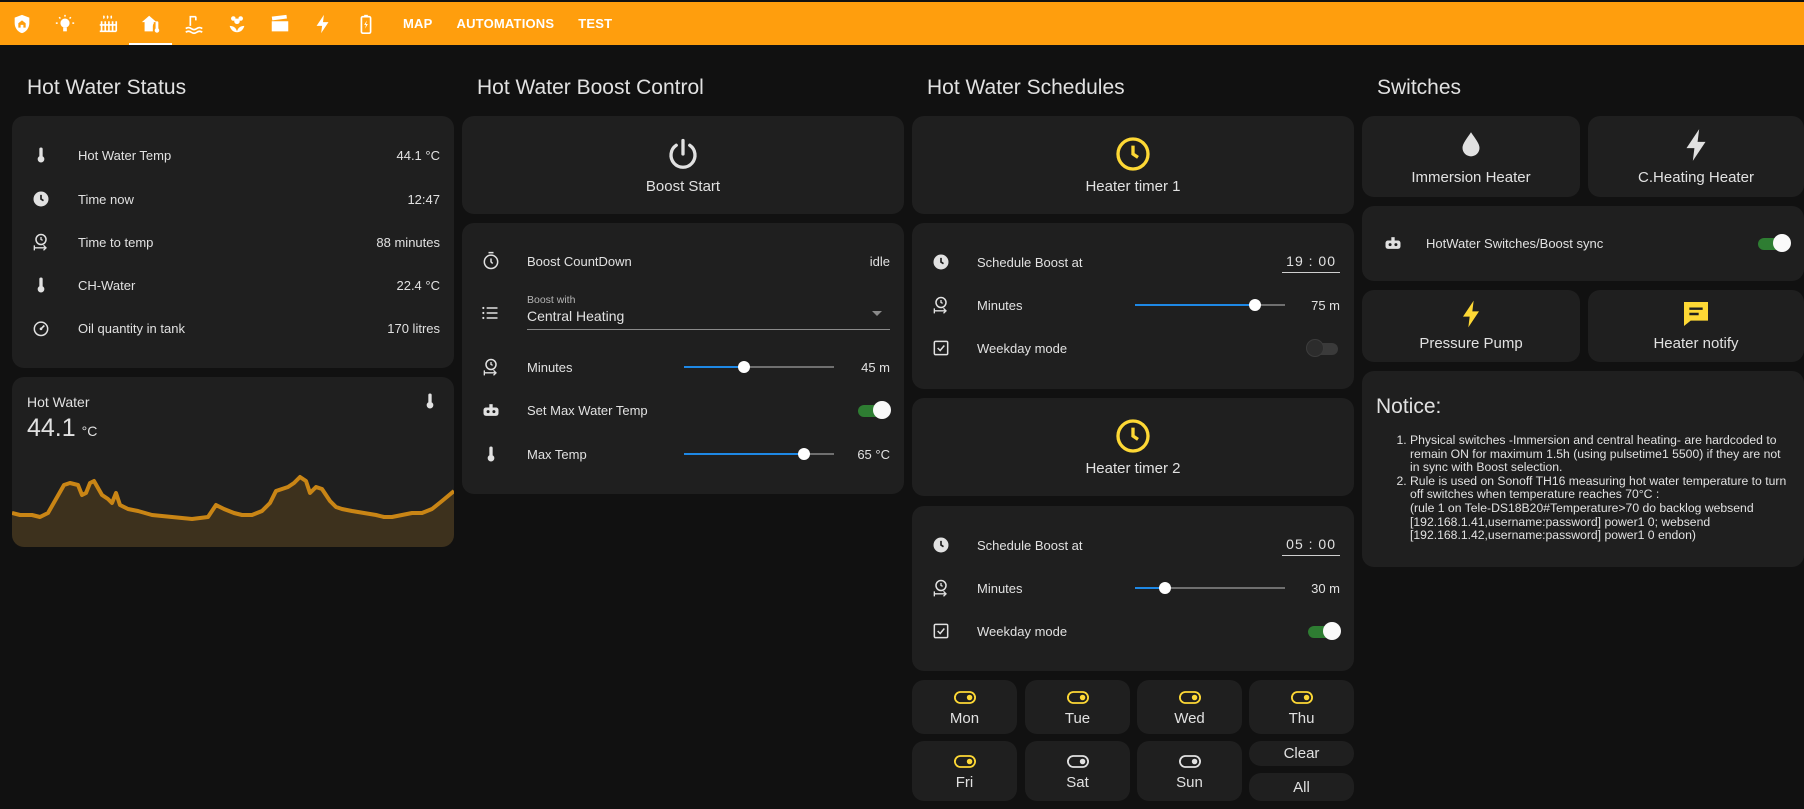 The image size is (1804, 809). Describe the element at coordinates (683, 261) in the screenshot. I see `boost-countdown-row: Boost CountDown idle` at that location.